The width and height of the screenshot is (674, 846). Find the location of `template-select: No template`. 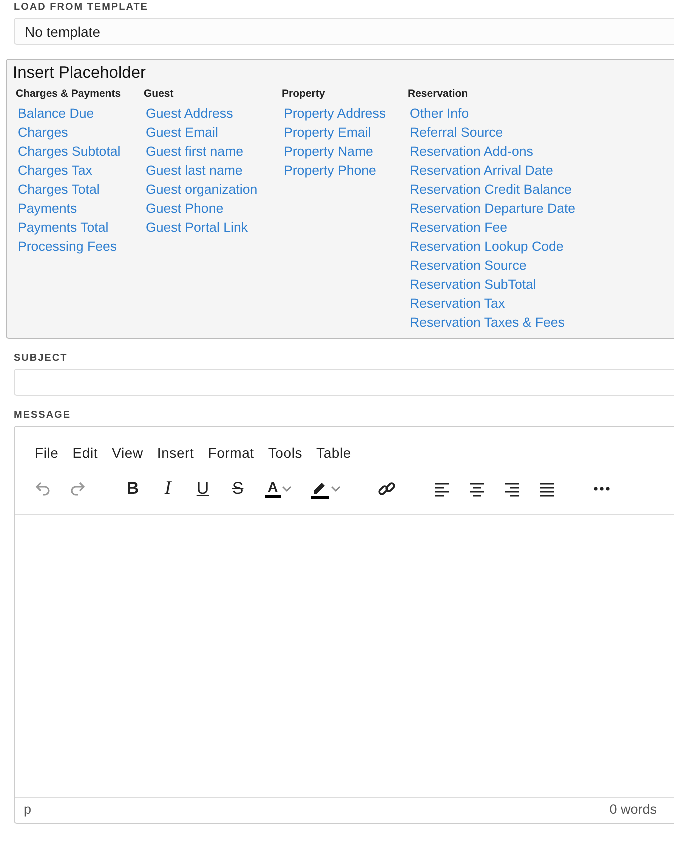

template-select: No template is located at coordinates (344, 31).